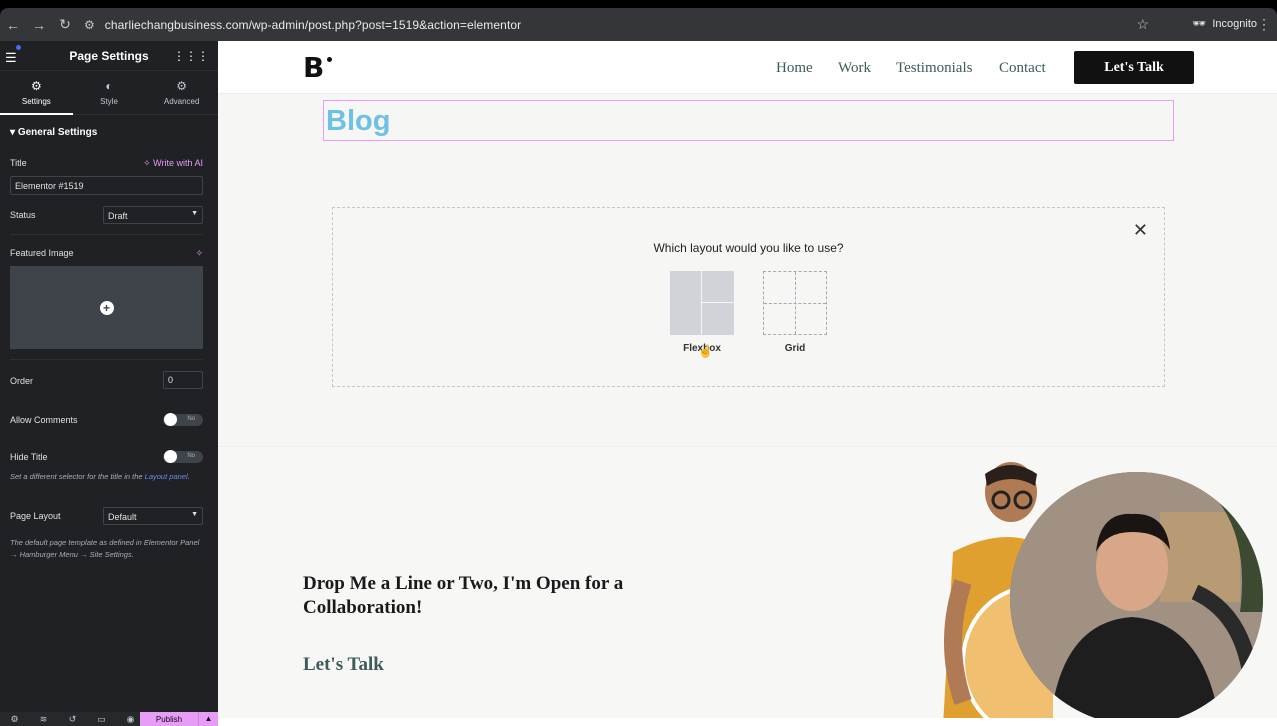 The image size is (1277, 726). I want to click on contact-link: Let's Talk, so click(343, 665).